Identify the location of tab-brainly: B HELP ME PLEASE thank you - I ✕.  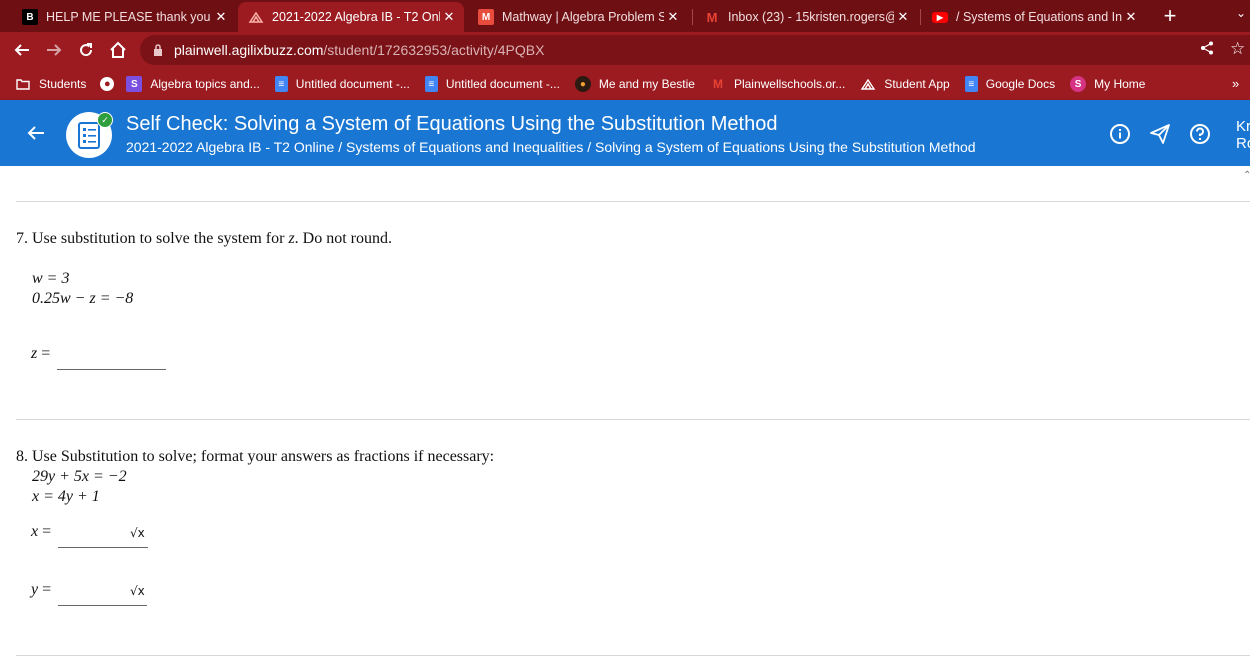
(124, 17).